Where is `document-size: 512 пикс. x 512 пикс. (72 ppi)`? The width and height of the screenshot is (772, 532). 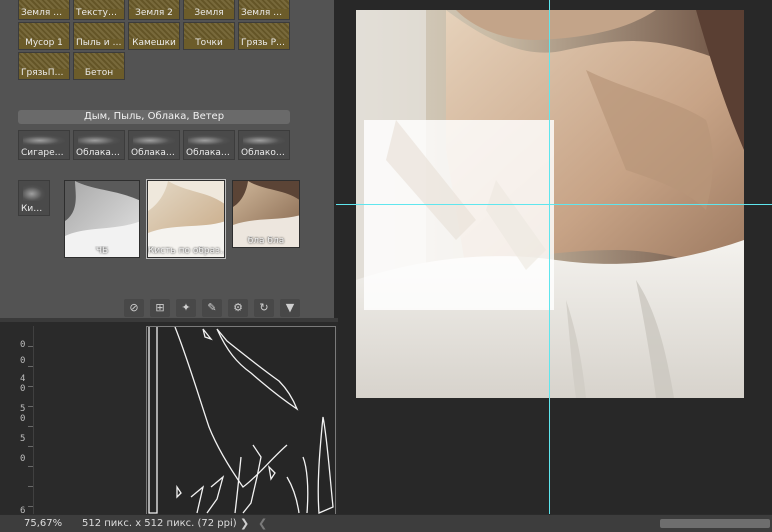
document-size: 512 пикс. x 512 пикс. (72 ppi) is located at coordinates (159, 523).